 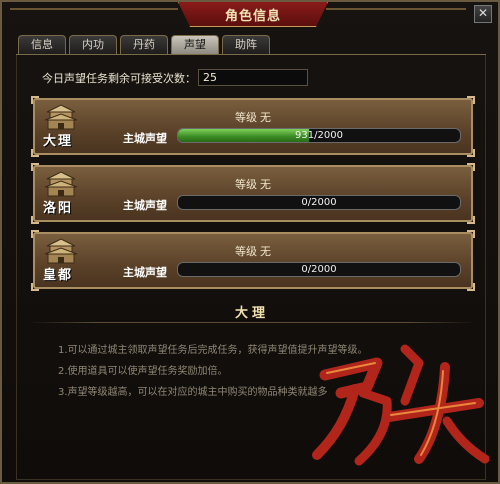 I want to click on reputation-progress-bar: 931/2000, so click(x=319, y=135).